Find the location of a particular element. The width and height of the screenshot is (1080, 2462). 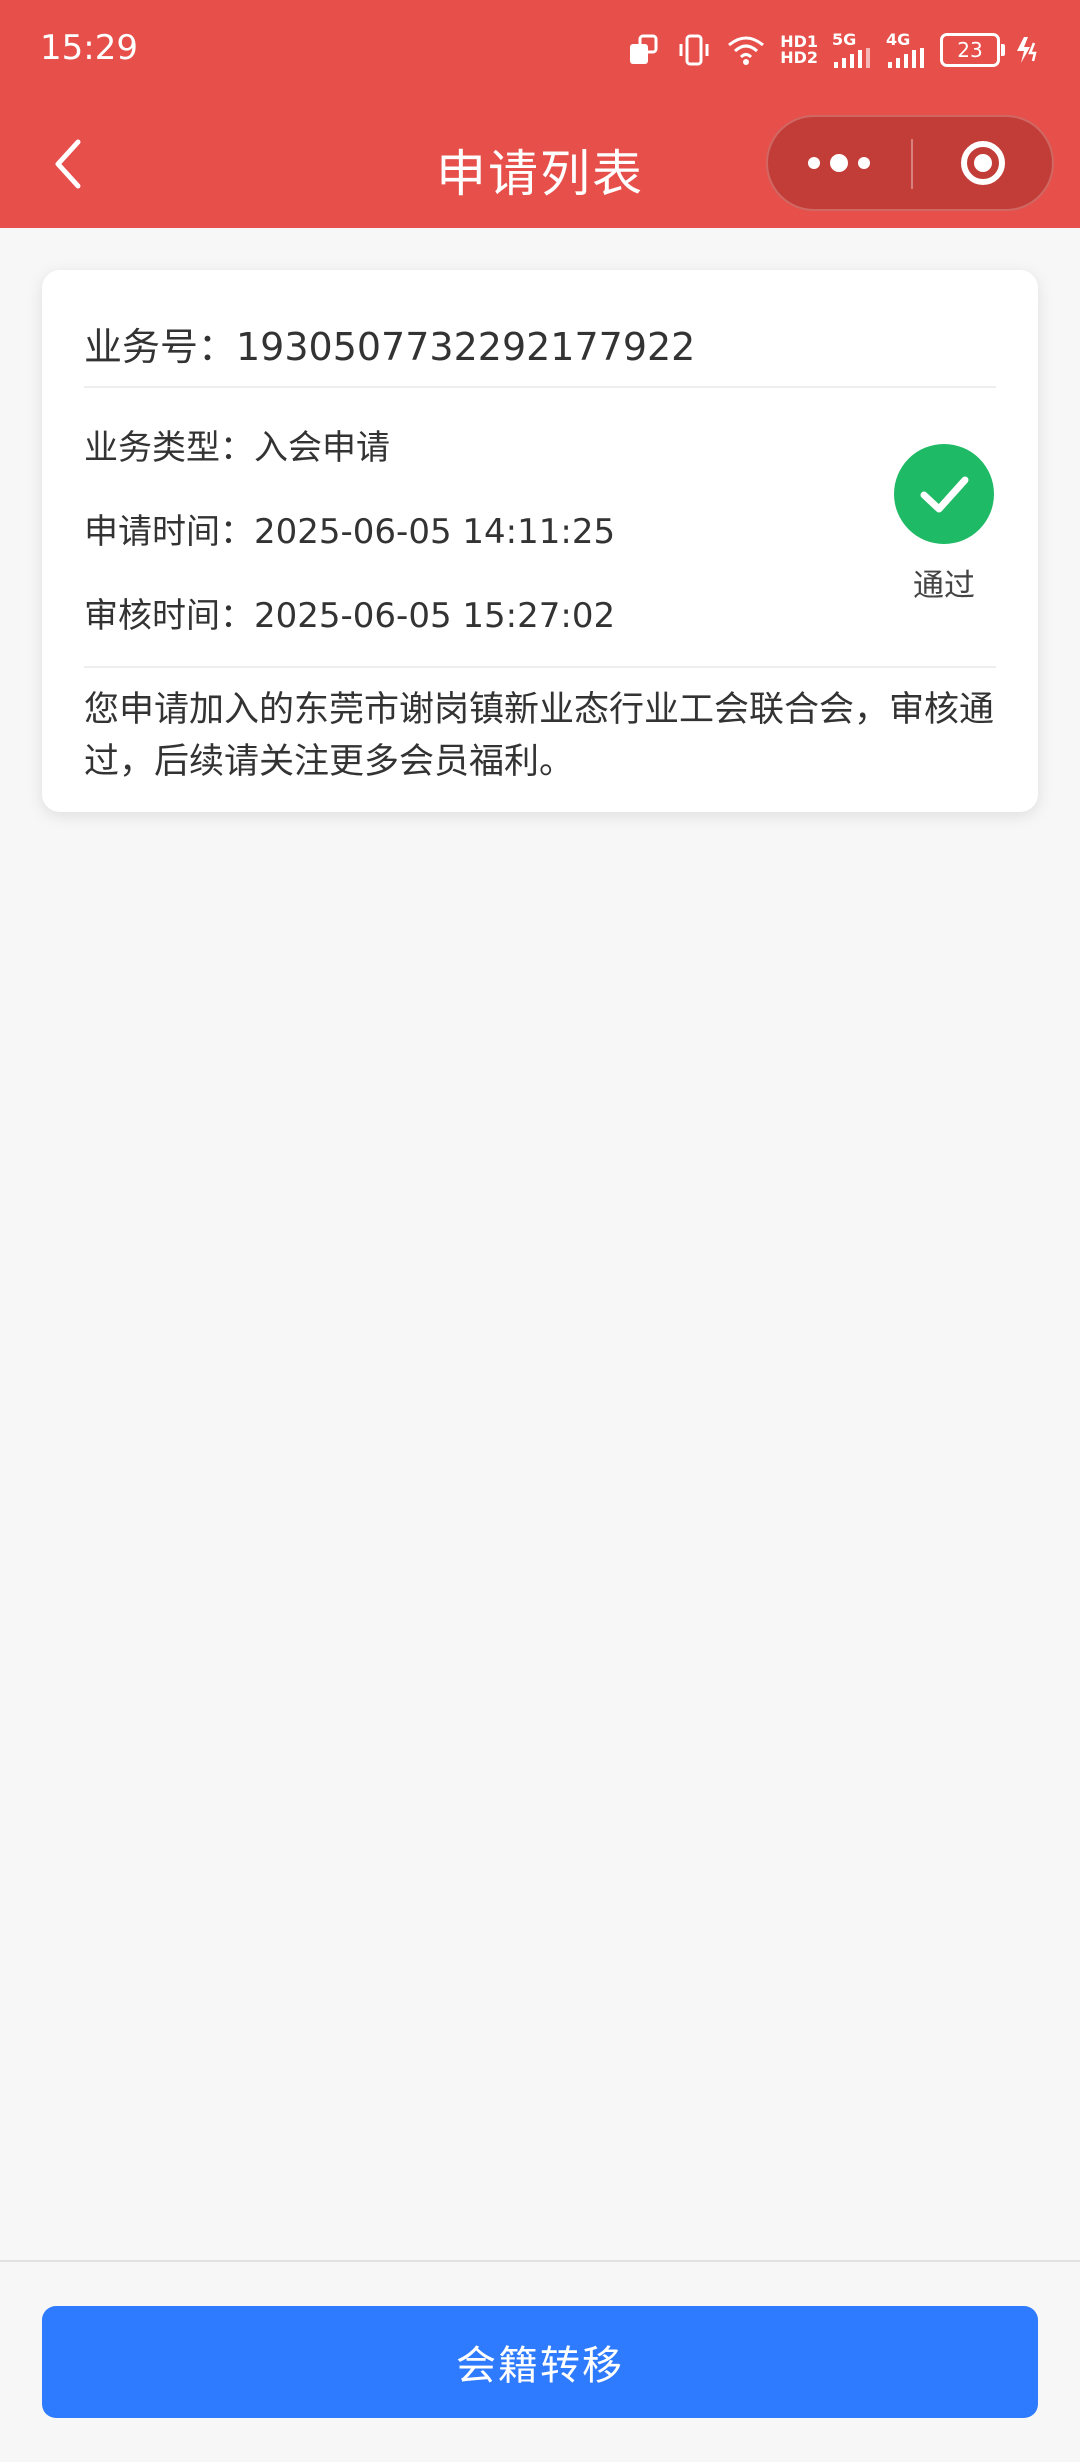

membership-transfer-button: 会籍转移 is located at coordinates (540, 2362).